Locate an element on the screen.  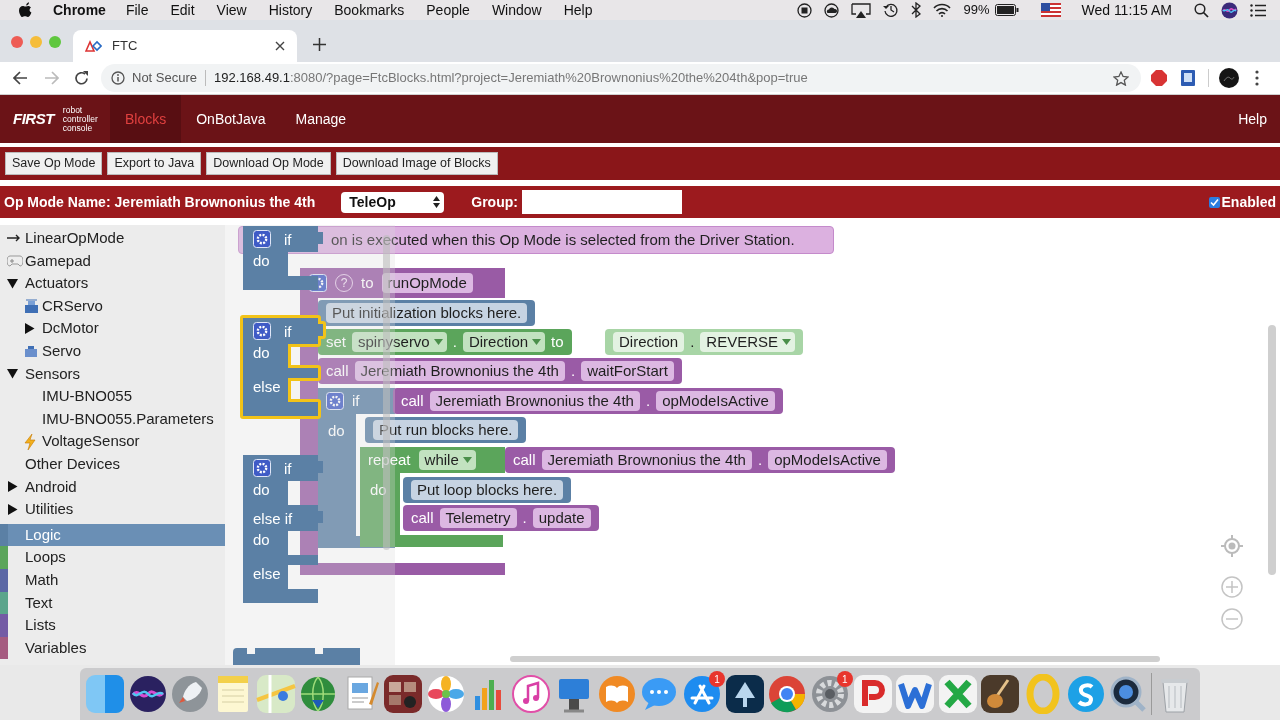
battery-icon is located at coordinates (1007, 10).